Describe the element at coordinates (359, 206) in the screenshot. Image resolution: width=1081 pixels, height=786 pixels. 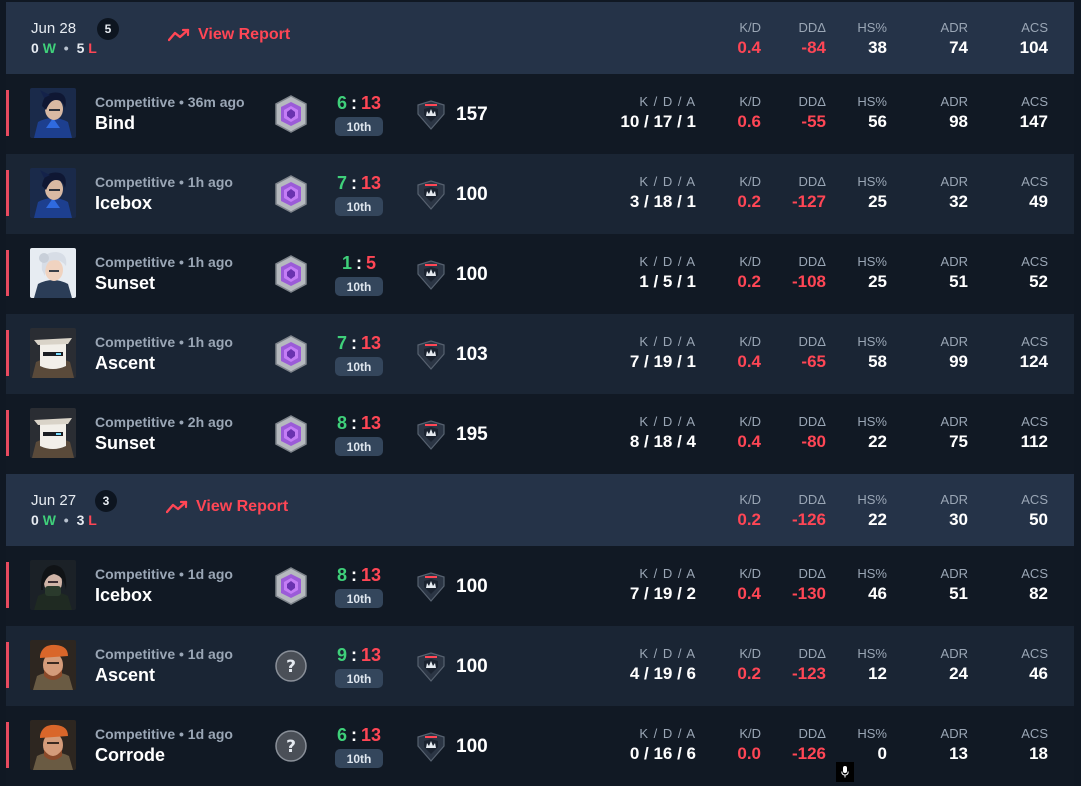
I see `placement-badge: 10th` at that location.